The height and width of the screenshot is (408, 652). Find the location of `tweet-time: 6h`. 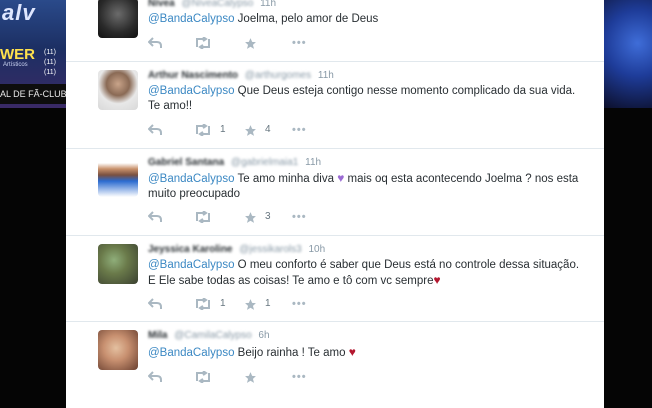

tweet-time: 6h is located at coordinates (263, 335).